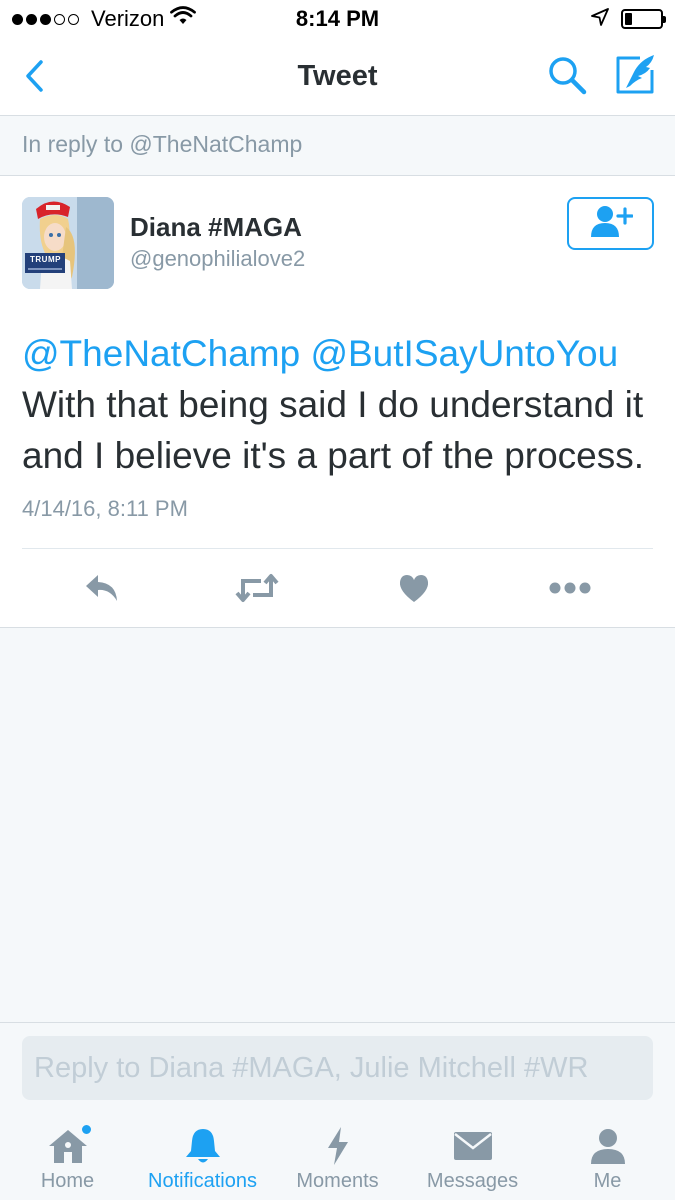 The image size is (675, 1200). I want to click on status-bar: Verizon 8:14 PM, so click(337, 19).